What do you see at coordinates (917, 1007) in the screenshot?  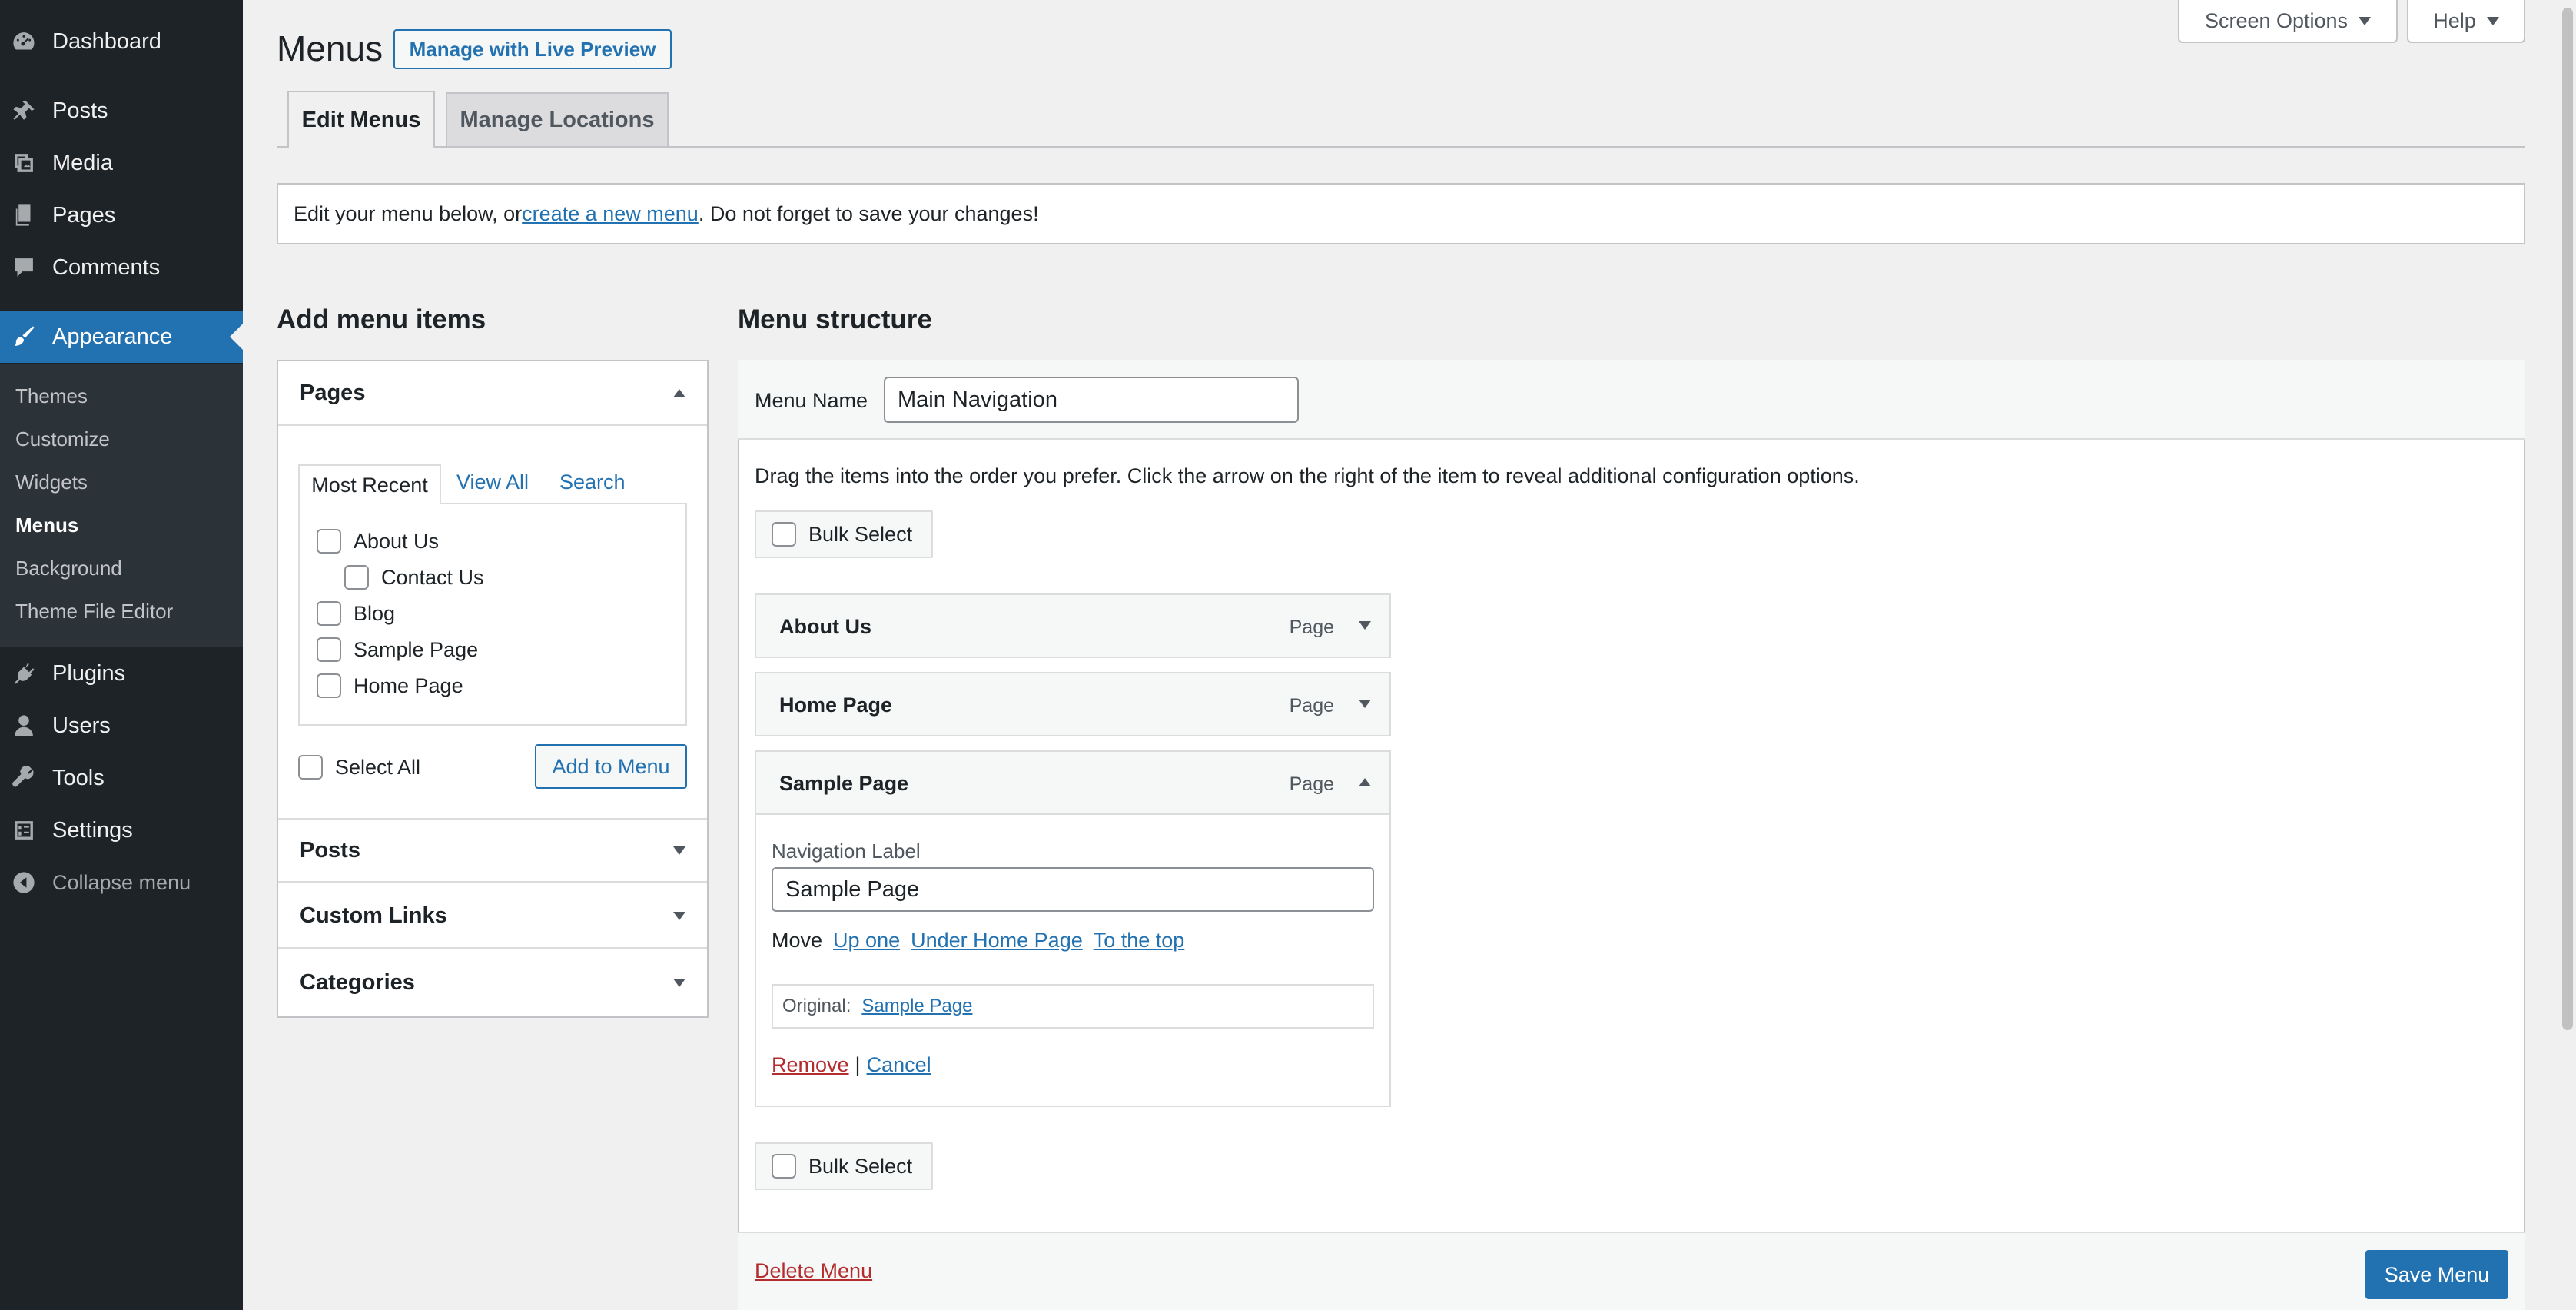 I see `original-page-link: Sample Page` at bounding box center [917, 1007].